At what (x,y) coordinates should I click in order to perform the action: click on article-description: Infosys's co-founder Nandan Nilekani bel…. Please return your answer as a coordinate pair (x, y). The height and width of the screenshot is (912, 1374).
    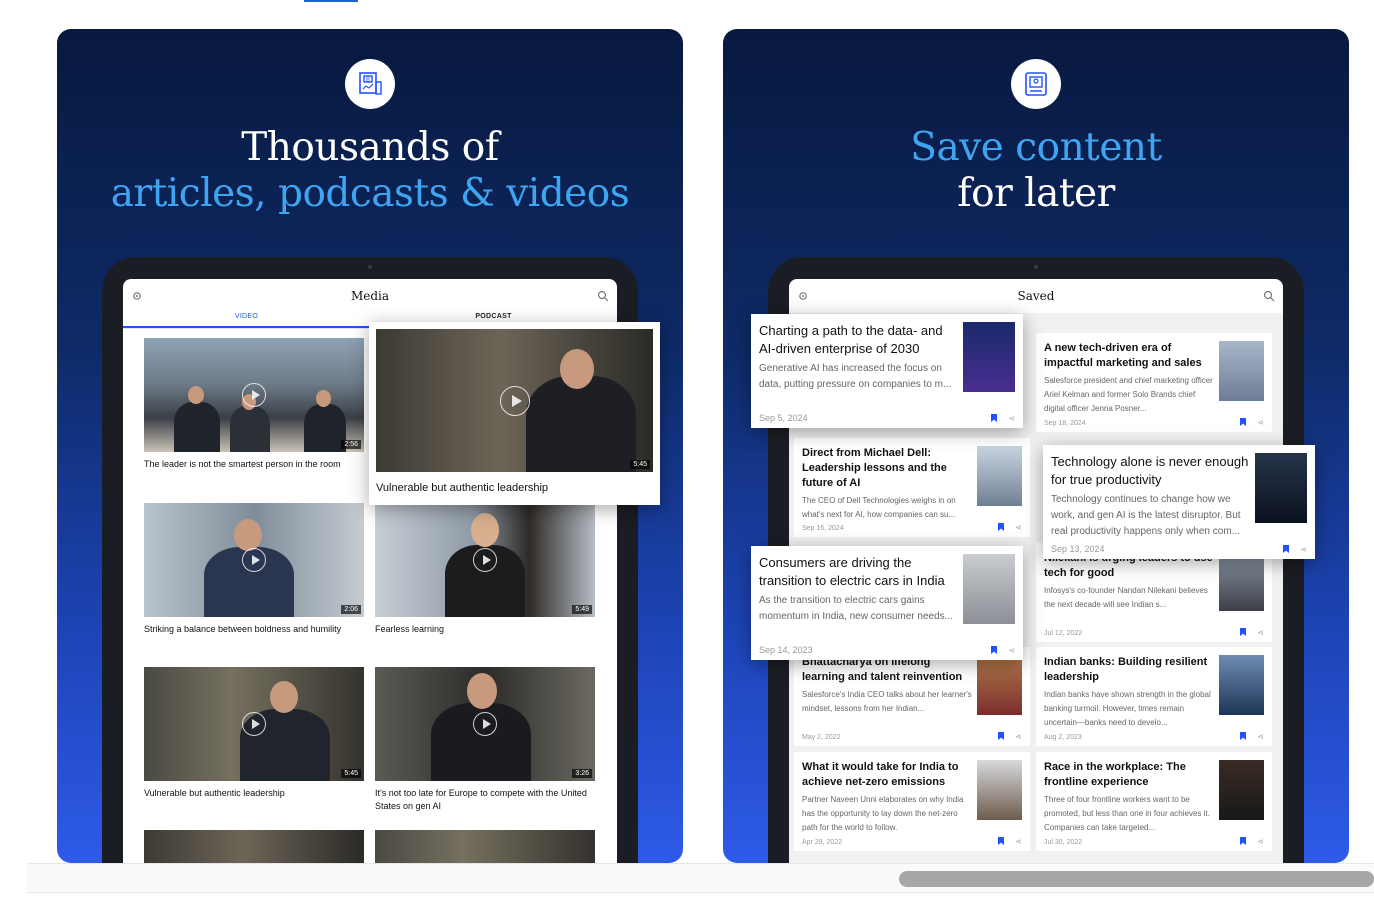
    Looking at the image, I should click on (1126, 597).